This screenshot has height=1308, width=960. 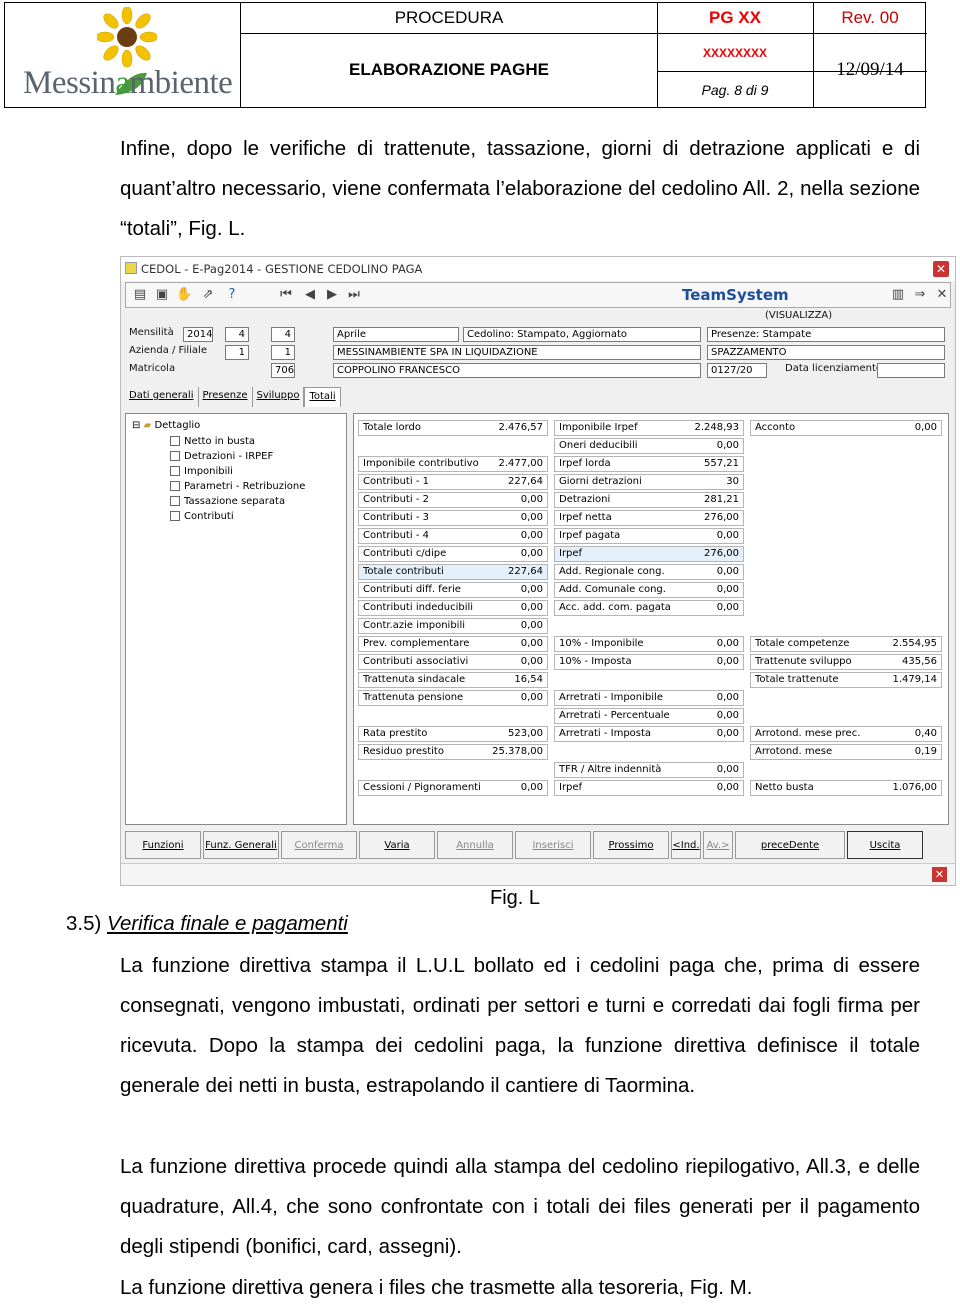 I want to click on tree-item: Imponibili, so click(x=201, y=471).